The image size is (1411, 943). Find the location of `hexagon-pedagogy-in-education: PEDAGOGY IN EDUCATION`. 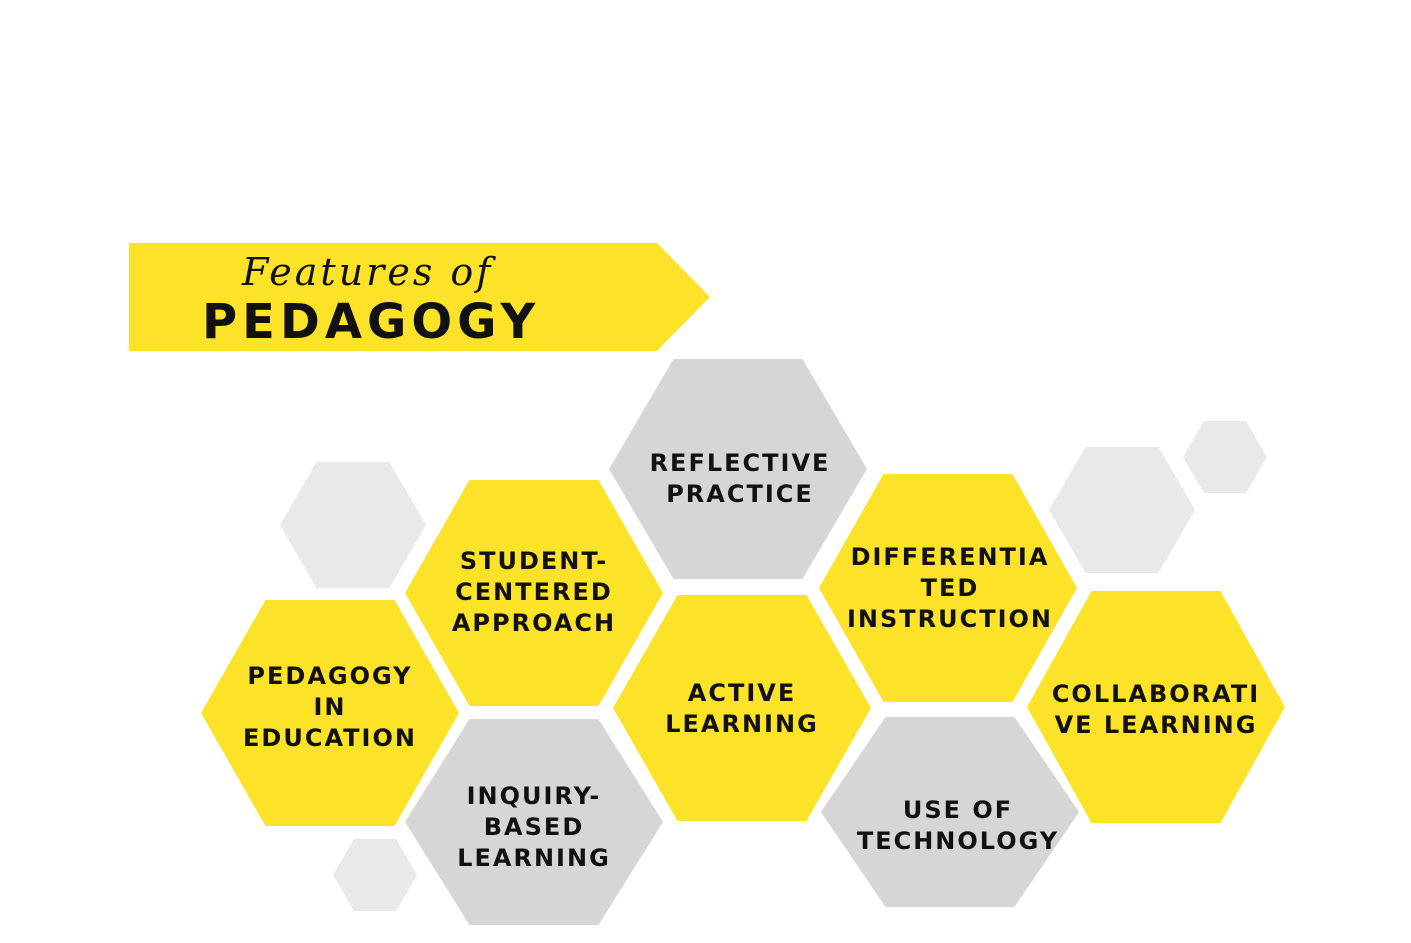

hexagon-pedagogy-in-education: PEDAGOGY IN EDUCATION is located at coordinates (330, 713).